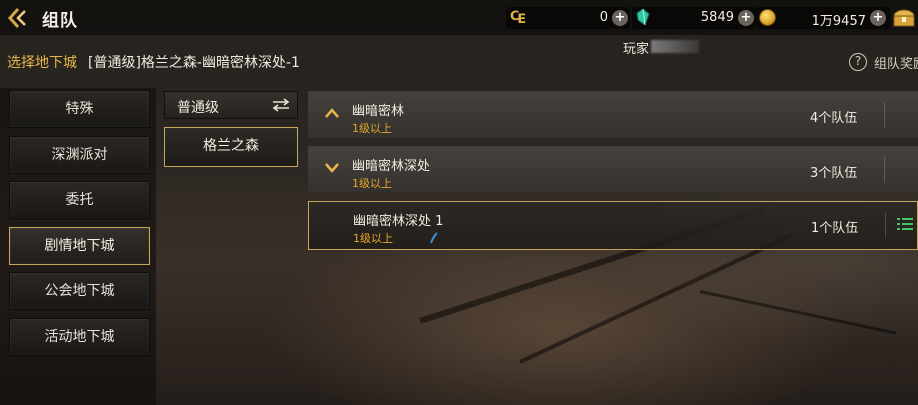 The width and height of the screenshot is (918, 405). I want to click on dungeon-row-selected: 幽暗密林深处 1 1级以上 1个队伍, so click(613, 225).